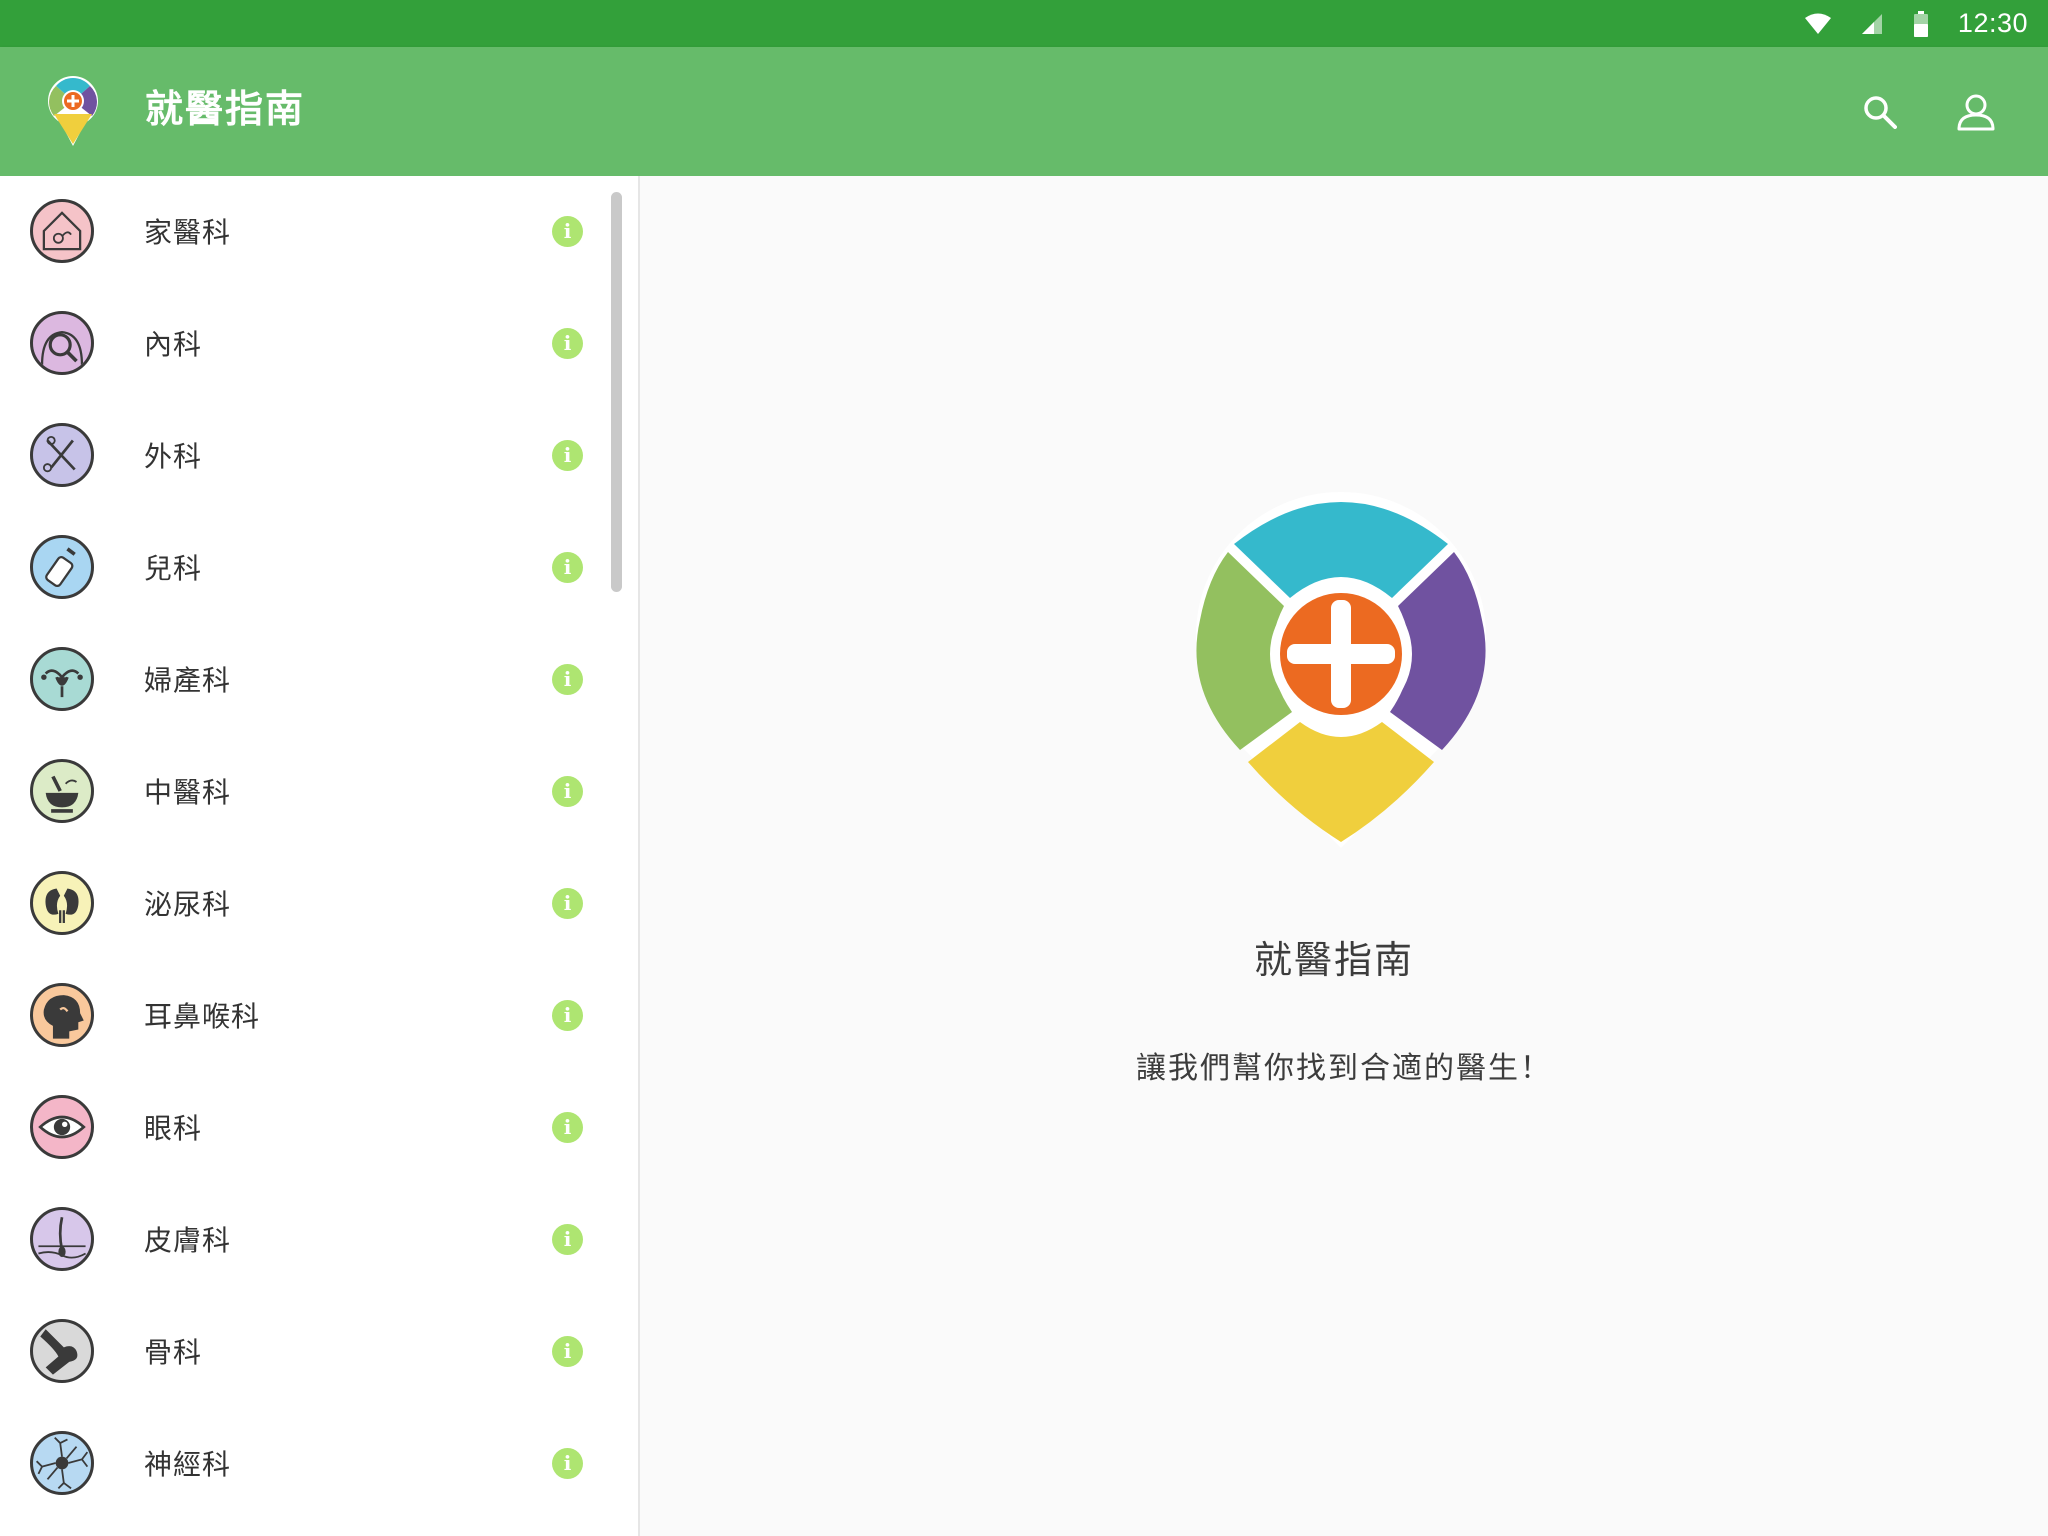 The image size is (2048, 1536). Describe the element at coordinates (62, 455) in the screenshot. I see `scissors-scalpel-icon` at that location.